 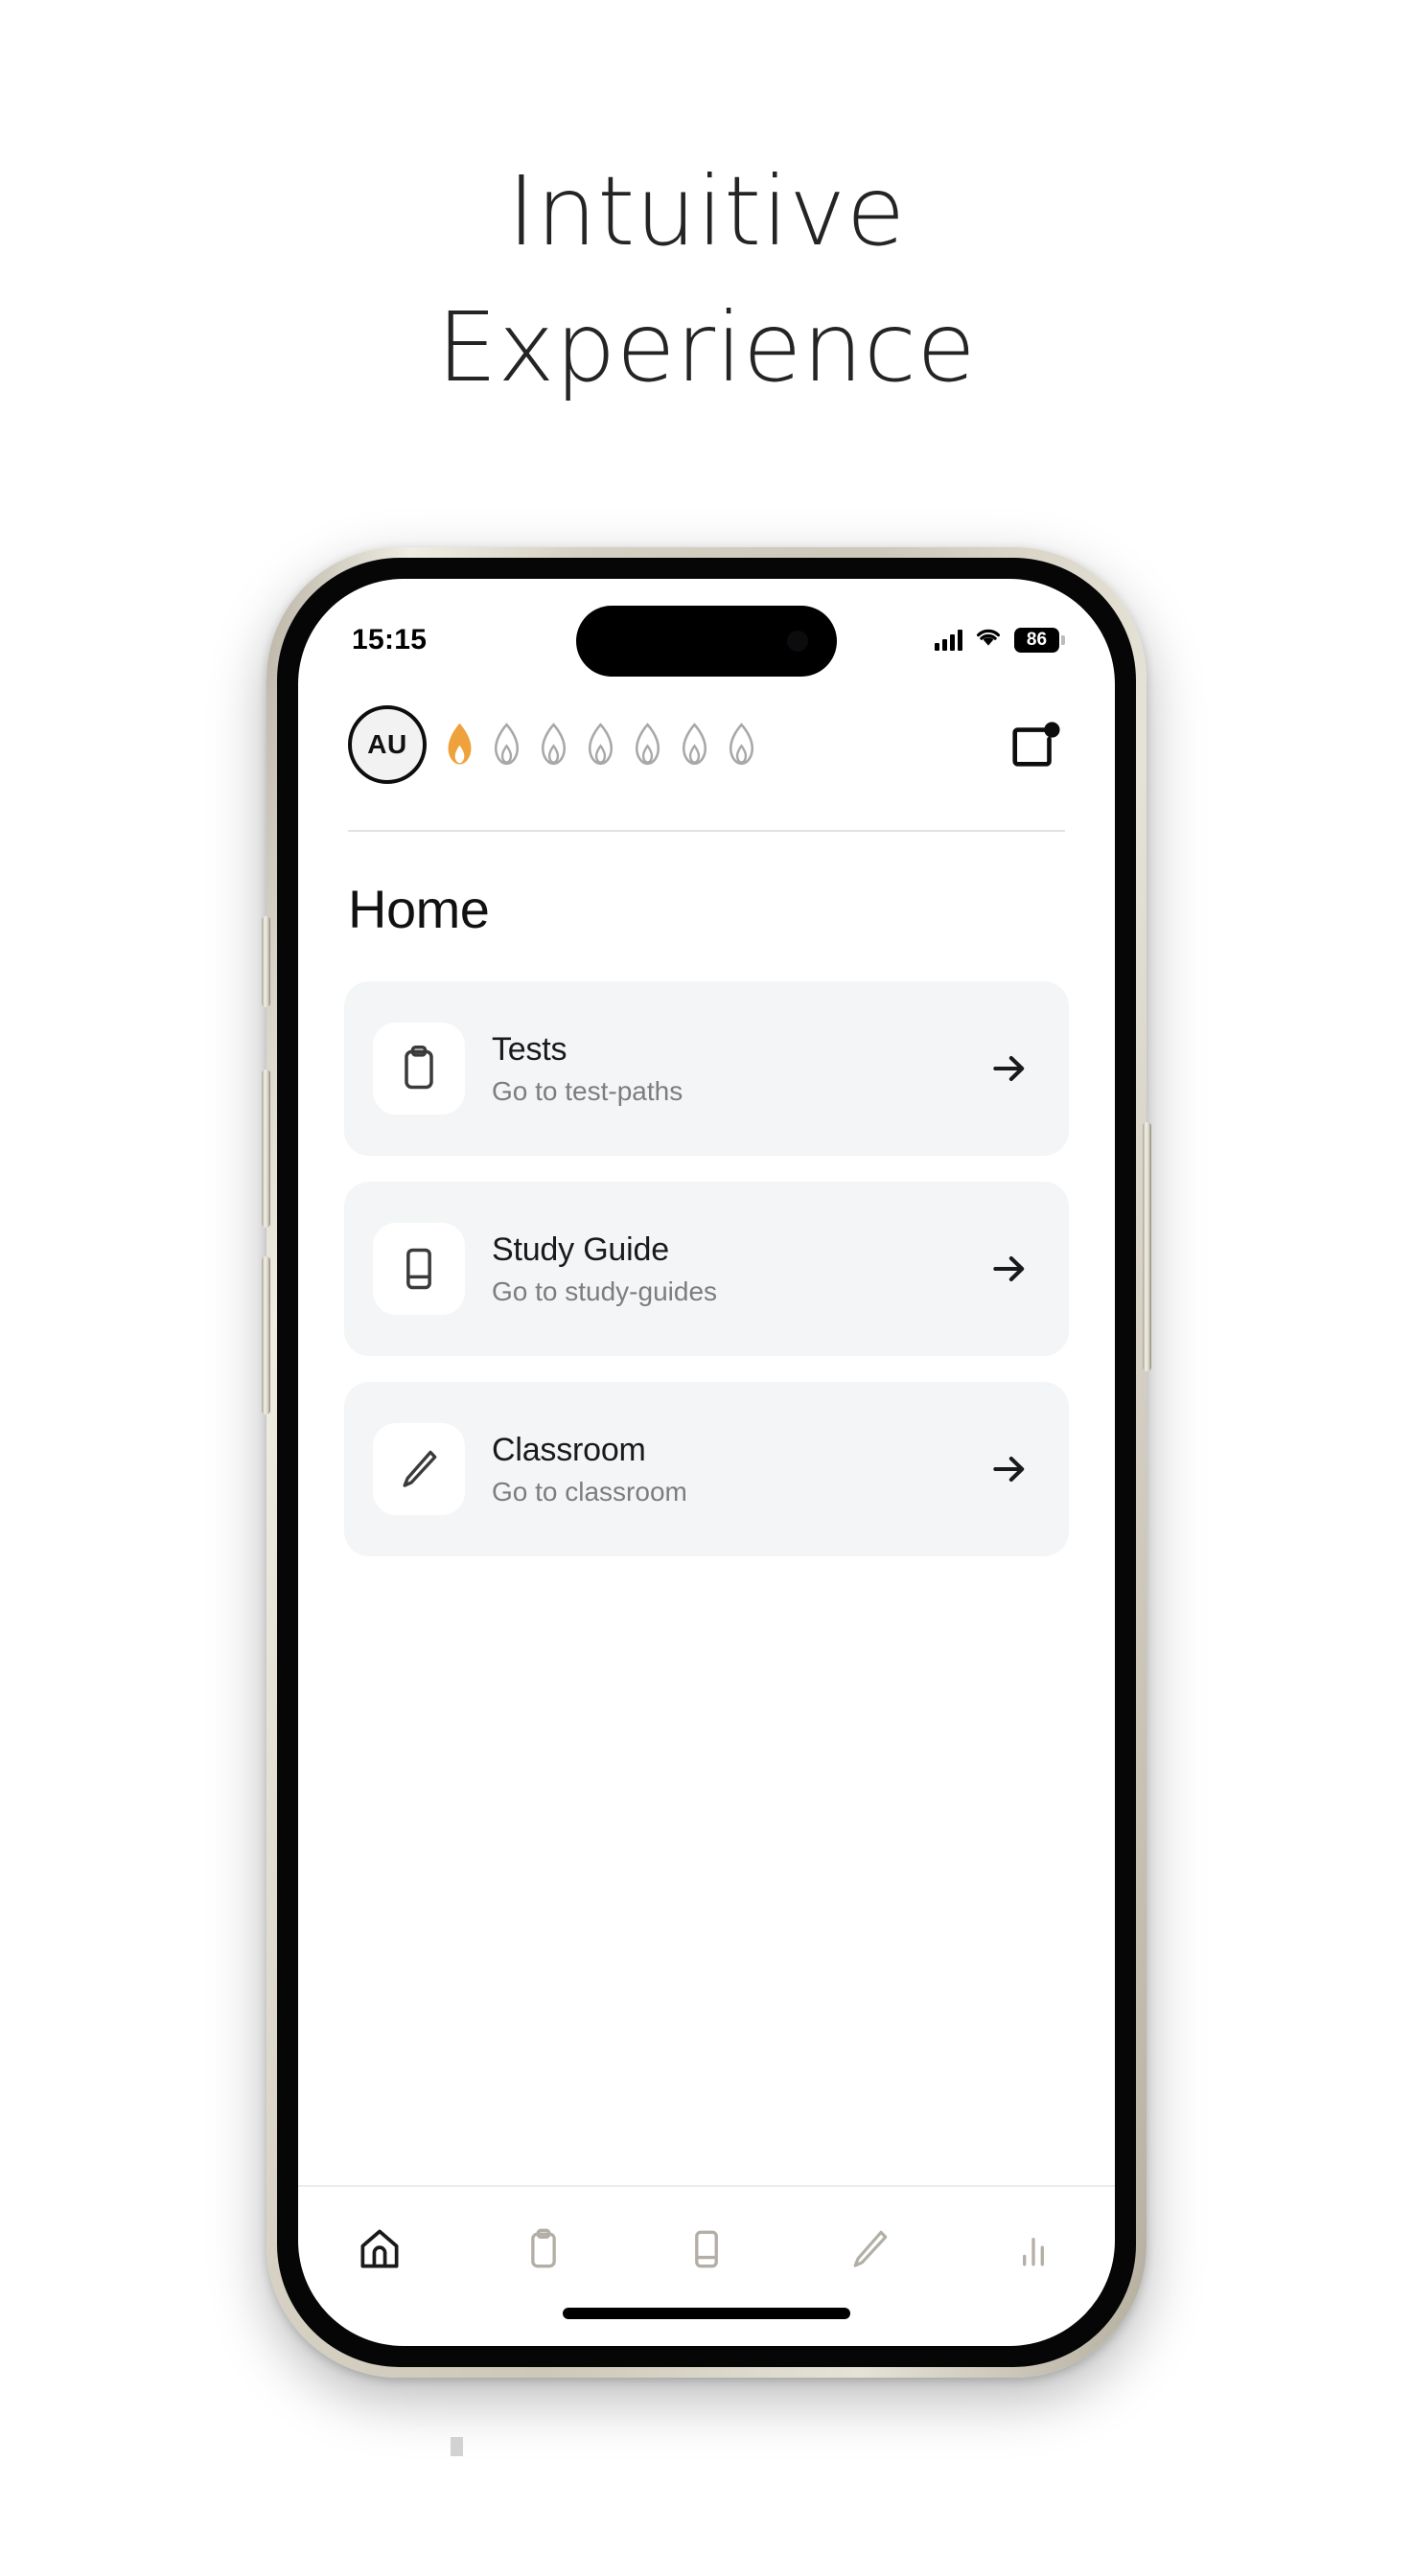 I want to click on page-title: Home, so click(x=419, y=909).